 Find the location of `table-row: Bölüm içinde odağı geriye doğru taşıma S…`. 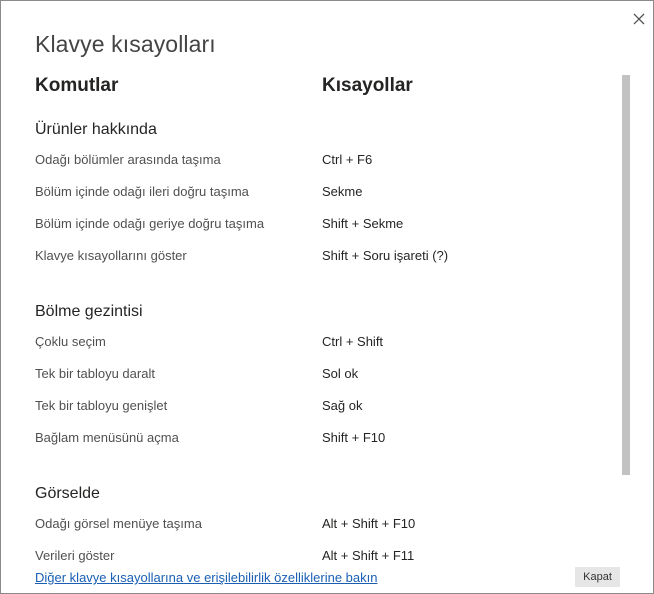

table-row: Bölüm içinde odağı geriye doğru taşıma S… is located at coordinates (301, 227).